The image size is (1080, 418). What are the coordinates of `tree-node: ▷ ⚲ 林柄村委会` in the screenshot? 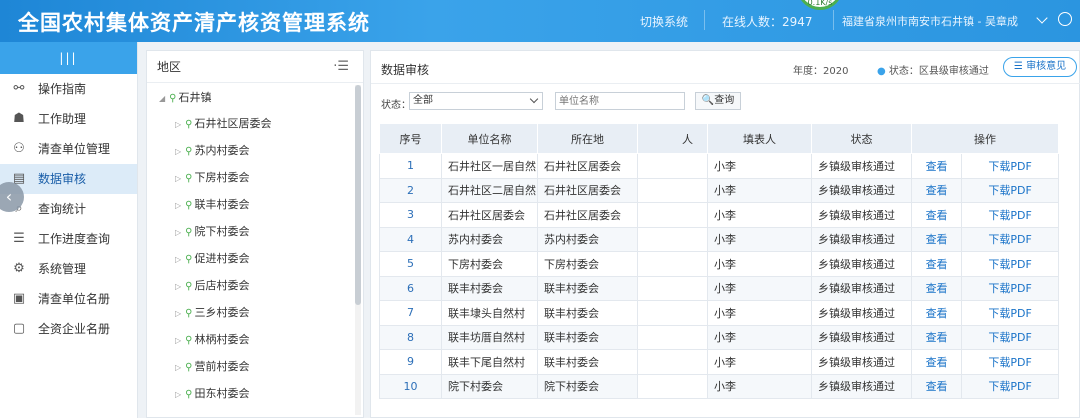 It's located at (212, 339).